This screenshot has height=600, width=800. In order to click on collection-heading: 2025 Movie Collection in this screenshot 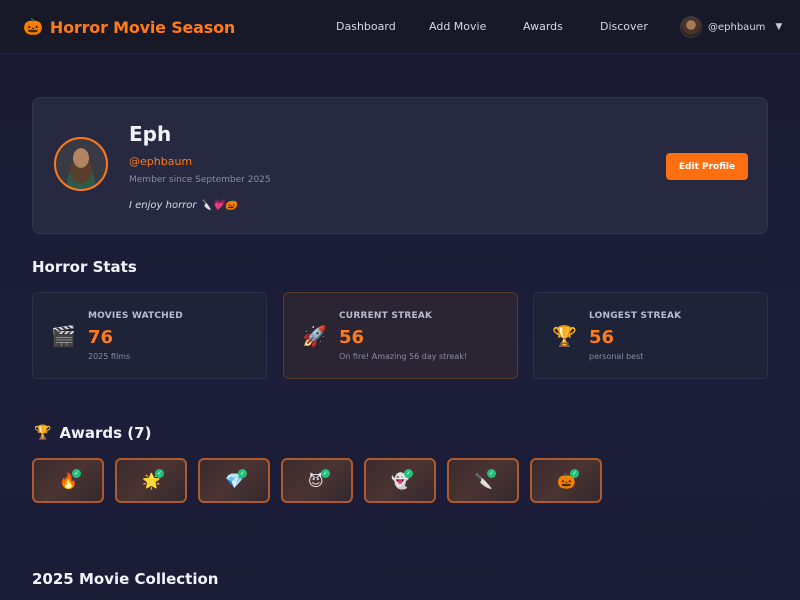, I will do `click(125, 579)`.